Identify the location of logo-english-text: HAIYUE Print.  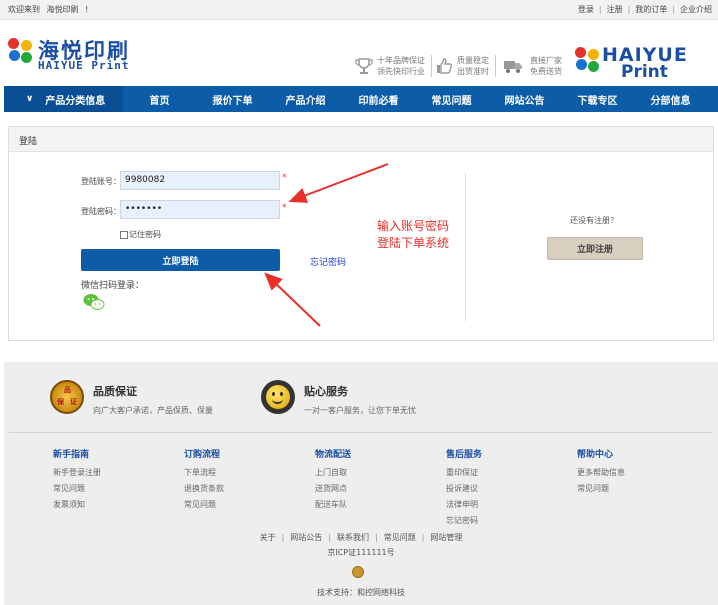
(84, 65).